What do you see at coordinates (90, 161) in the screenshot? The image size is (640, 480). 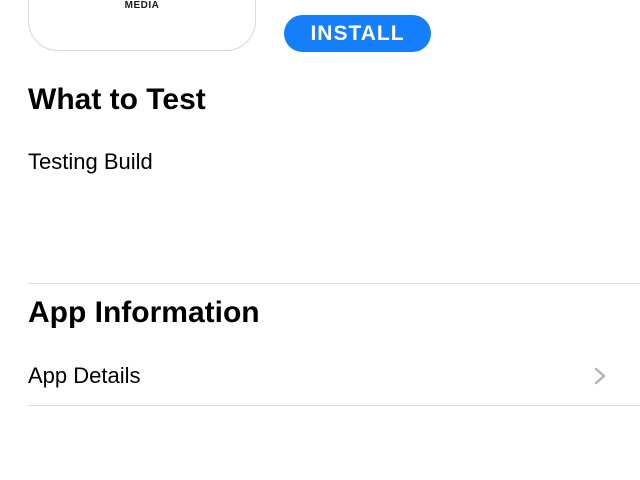 I see `what-to-test-text: Testing Build` at bounding box center [90, 161].